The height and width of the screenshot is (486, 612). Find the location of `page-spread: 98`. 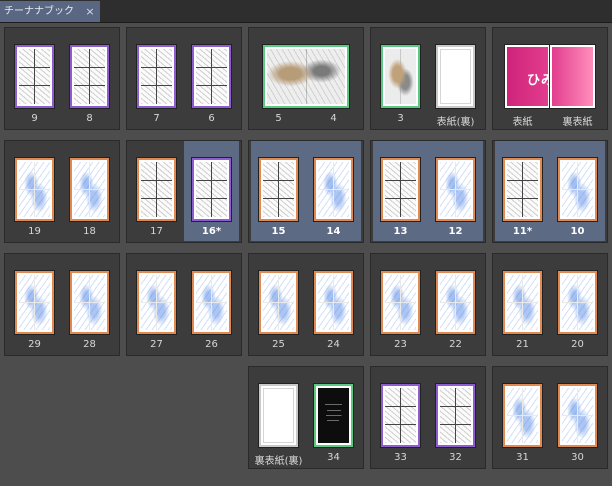

page-spread: 98 is located at coordinates (62, 78).